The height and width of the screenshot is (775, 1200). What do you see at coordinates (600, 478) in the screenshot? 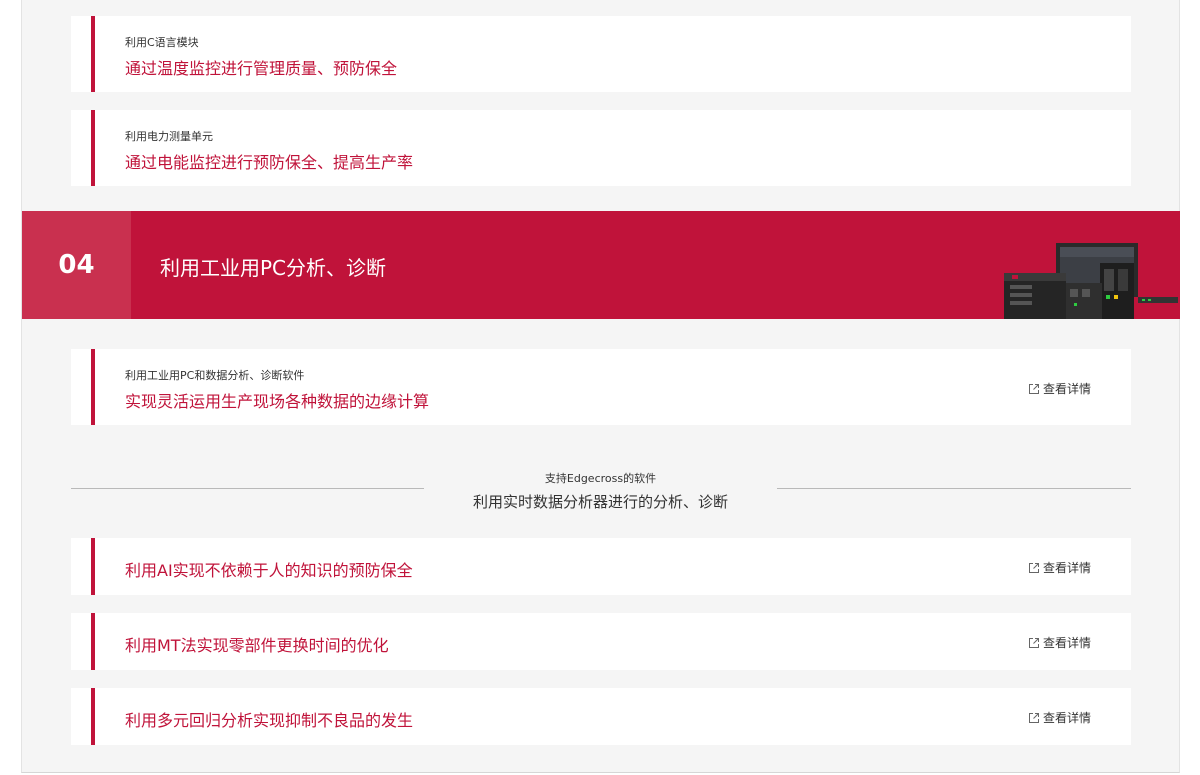
I see `section-subheading: 支持Edgecross的软件` at bounding box center [600, 478].